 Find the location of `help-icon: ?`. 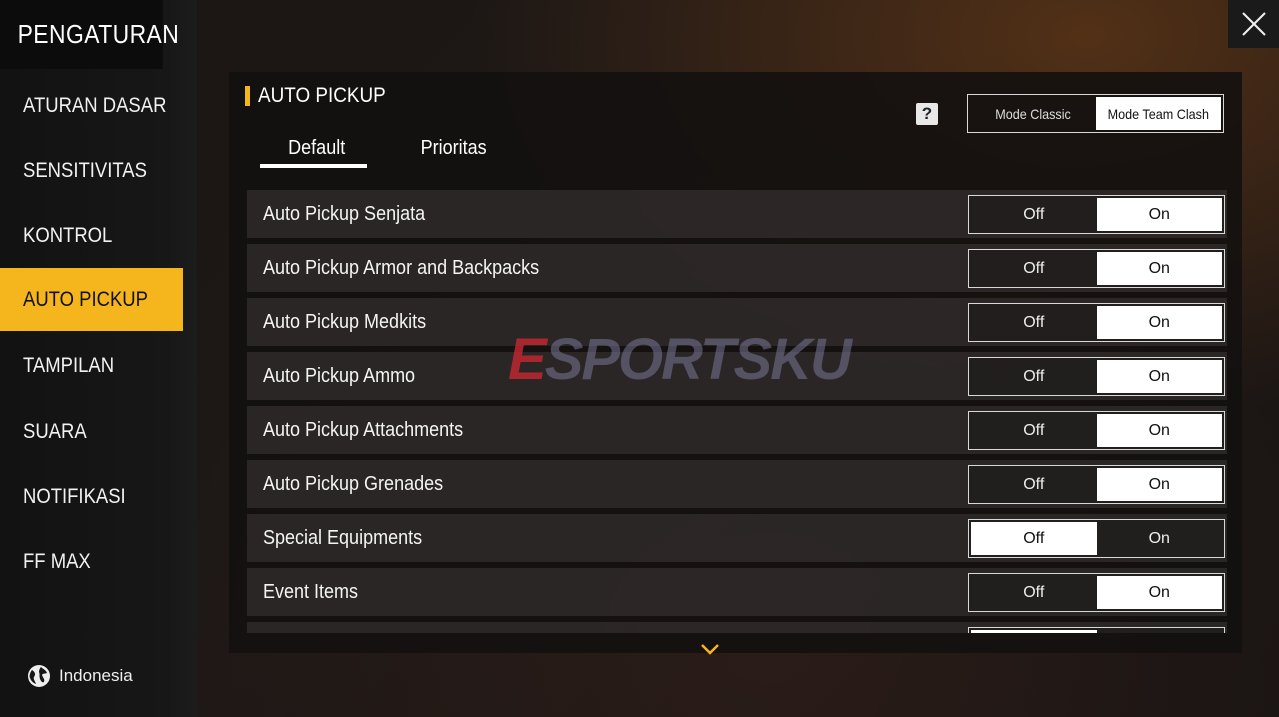

help-icon: ? is located at coordinates (927, 114).